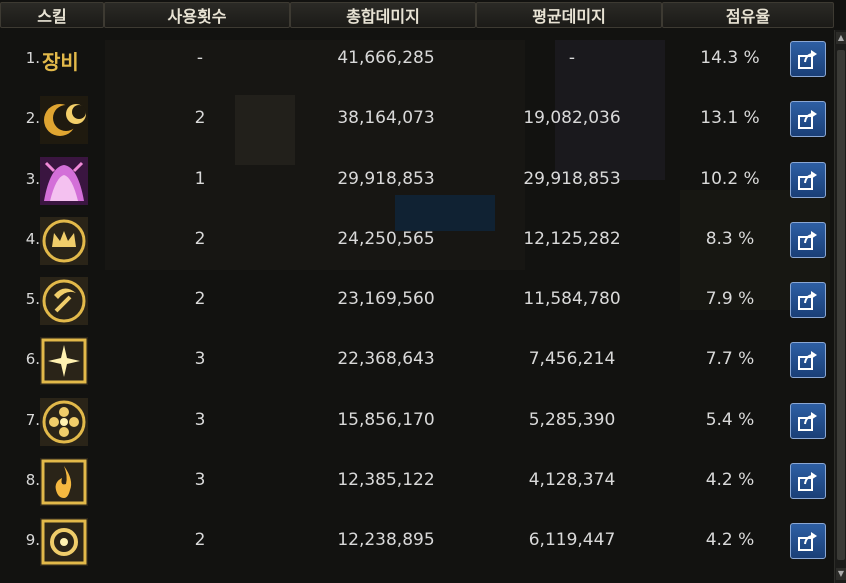 This screenshot has width=846, height=583. What do you see at coordinates (32, 419) in the screenshot?
I see `rank-number: 7.` at bounding box center [32, 419].